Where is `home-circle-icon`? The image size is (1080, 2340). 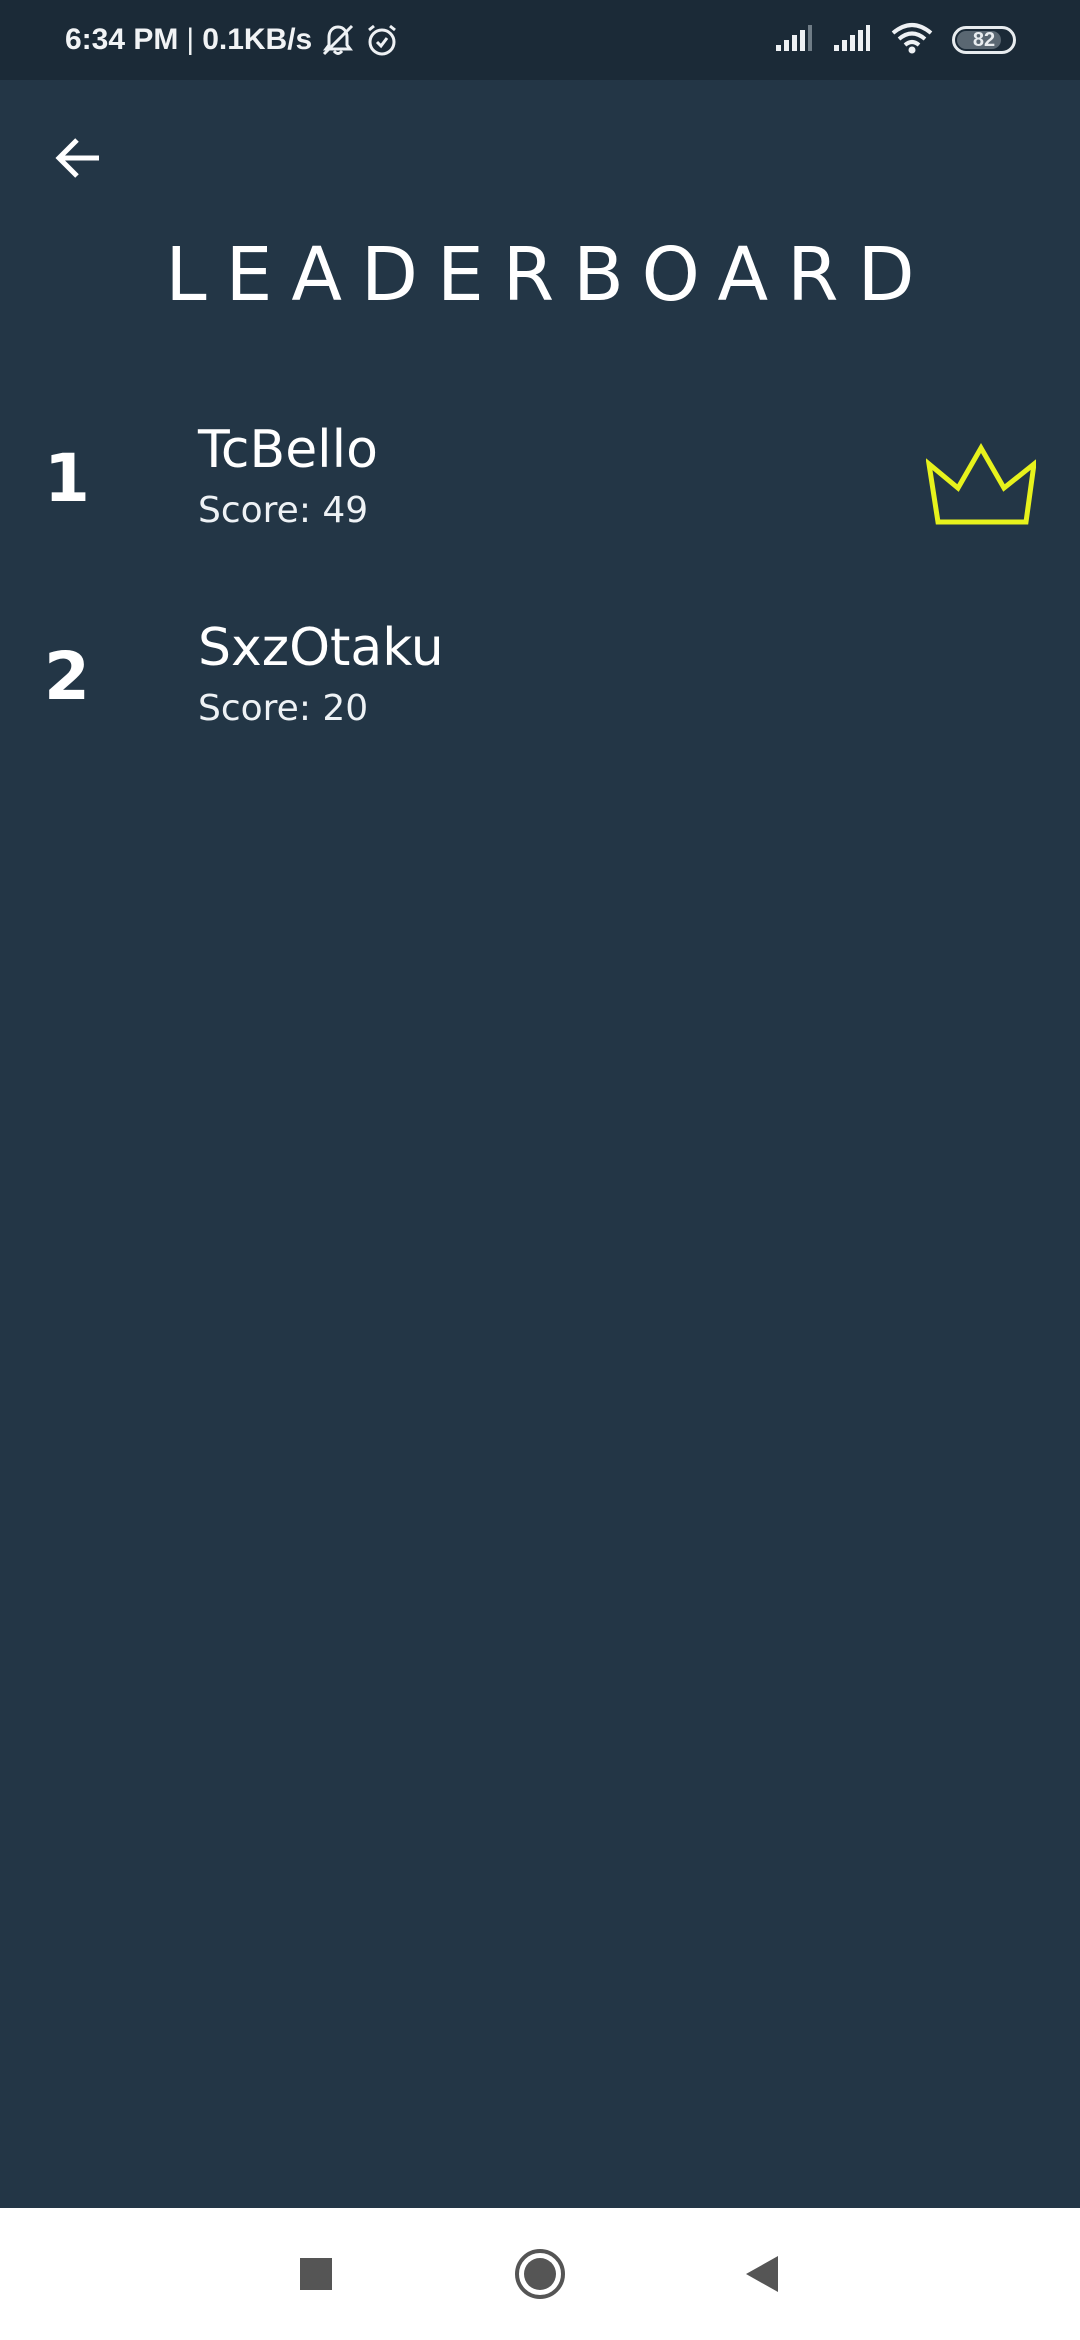
home-circle-icon is located at coordinates (540, 2274).